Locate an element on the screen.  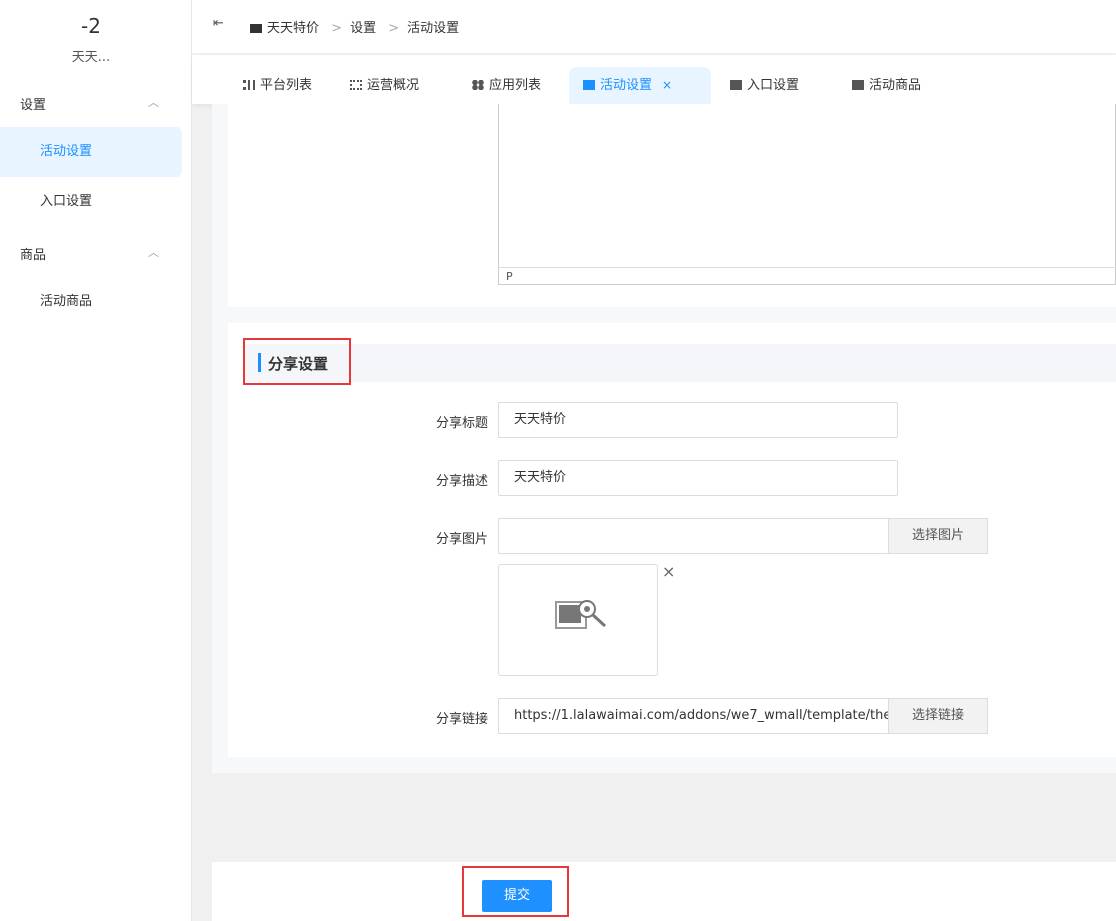
sidebar-item-entry-settings: 入口设置 is located at coordinates (91, 202).